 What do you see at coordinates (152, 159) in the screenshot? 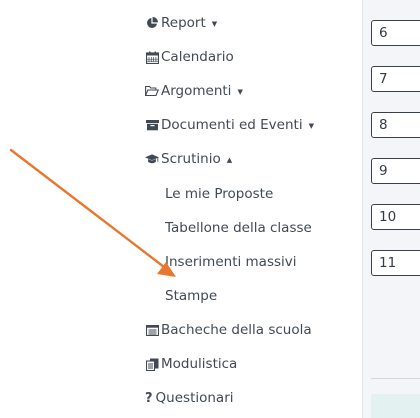
I see `graduation-cap-icon` at bounding box center [152, 159].